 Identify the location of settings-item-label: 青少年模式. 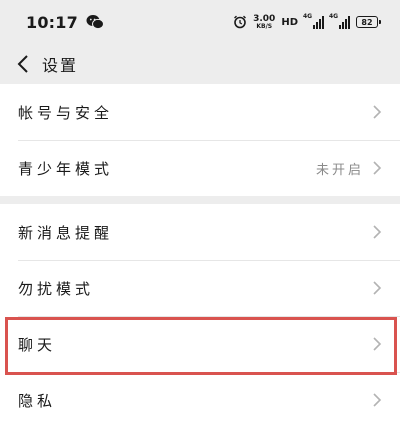
(66, 168).